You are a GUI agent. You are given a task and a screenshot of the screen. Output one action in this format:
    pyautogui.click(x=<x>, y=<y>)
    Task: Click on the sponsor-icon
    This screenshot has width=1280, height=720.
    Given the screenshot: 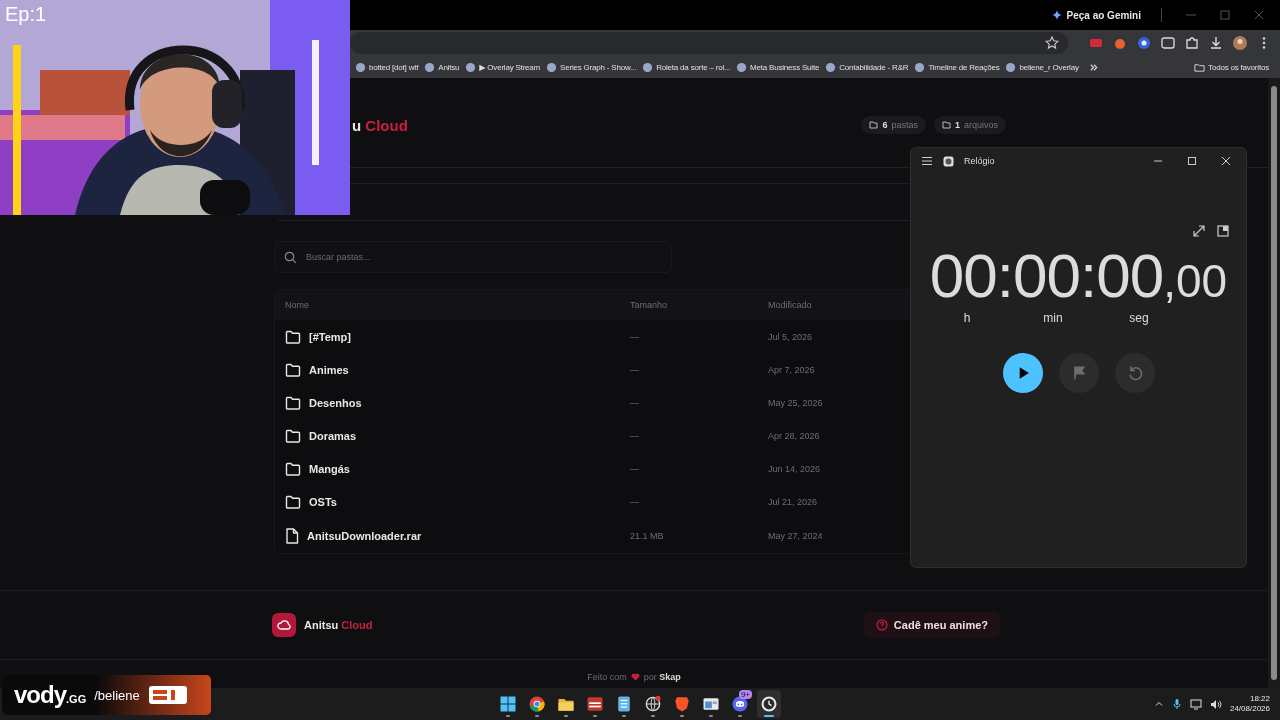 What is the action you would take?
    pyautogui.click(x=167, y=695)
    